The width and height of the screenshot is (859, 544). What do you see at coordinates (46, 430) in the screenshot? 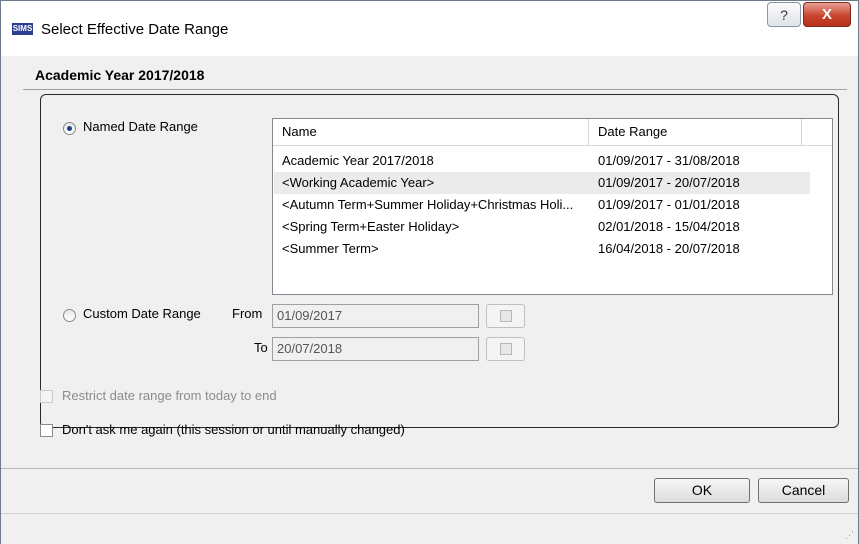
I see `dont-ask-again-checkbox` at bounding box center [46, 430].